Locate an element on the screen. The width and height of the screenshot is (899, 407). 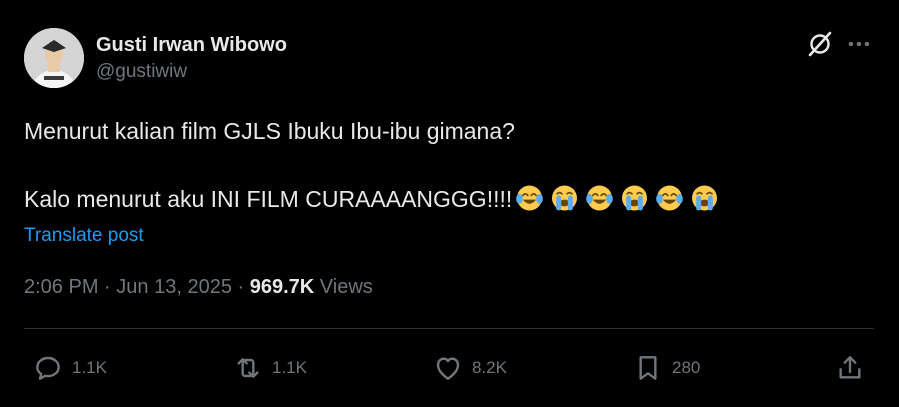
avatar-image is located at coordinates (54, 58).